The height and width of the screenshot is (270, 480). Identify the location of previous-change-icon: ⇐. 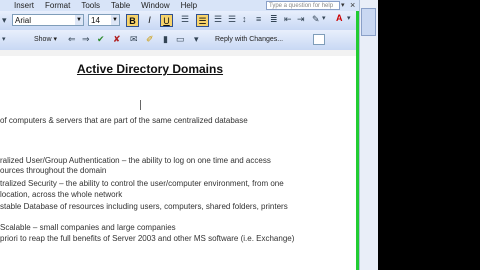
(72, 39).